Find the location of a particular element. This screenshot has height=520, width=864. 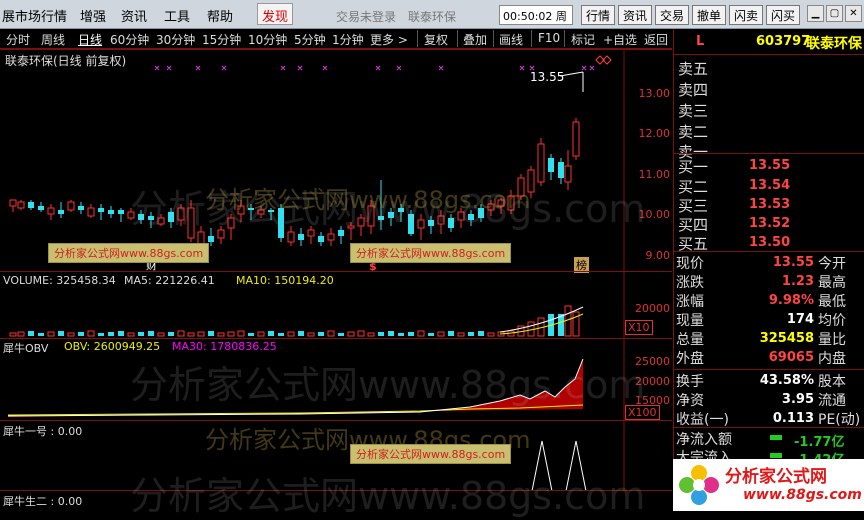

news-button: 资讯 is located at coordinates (635, 15).